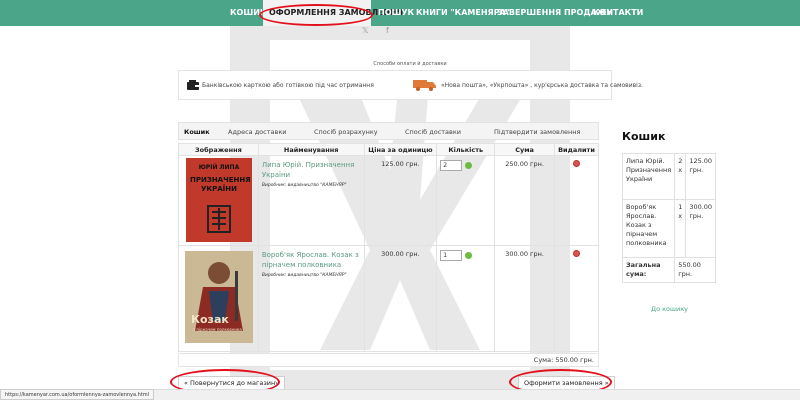 The width and height of the screenshot is (800, 400). I want to click on tab-delivery-method: Спосіб доставки, so click(433, 132).